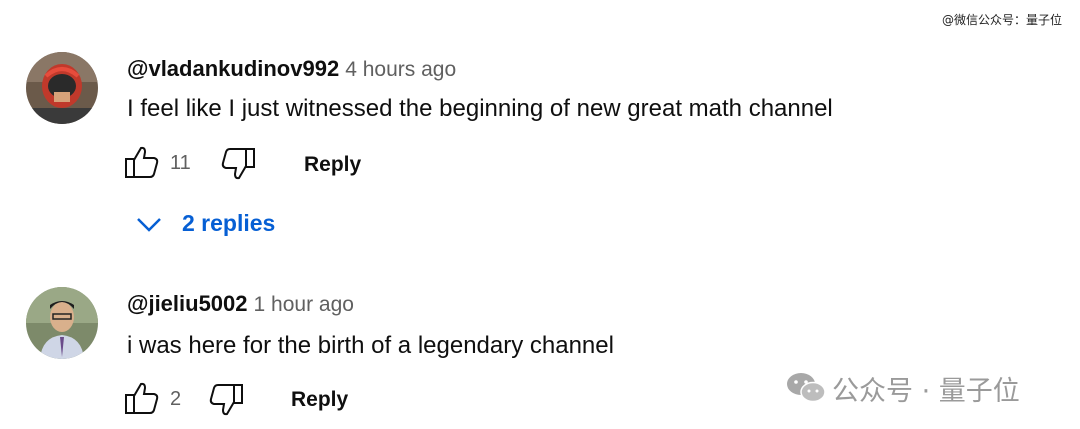 The width and height of the screenshot is (1080, 429). What do you see at coordinates (180, 163) in the screenshot?
I see `like-count: 11` at bounding box center [180, 163].